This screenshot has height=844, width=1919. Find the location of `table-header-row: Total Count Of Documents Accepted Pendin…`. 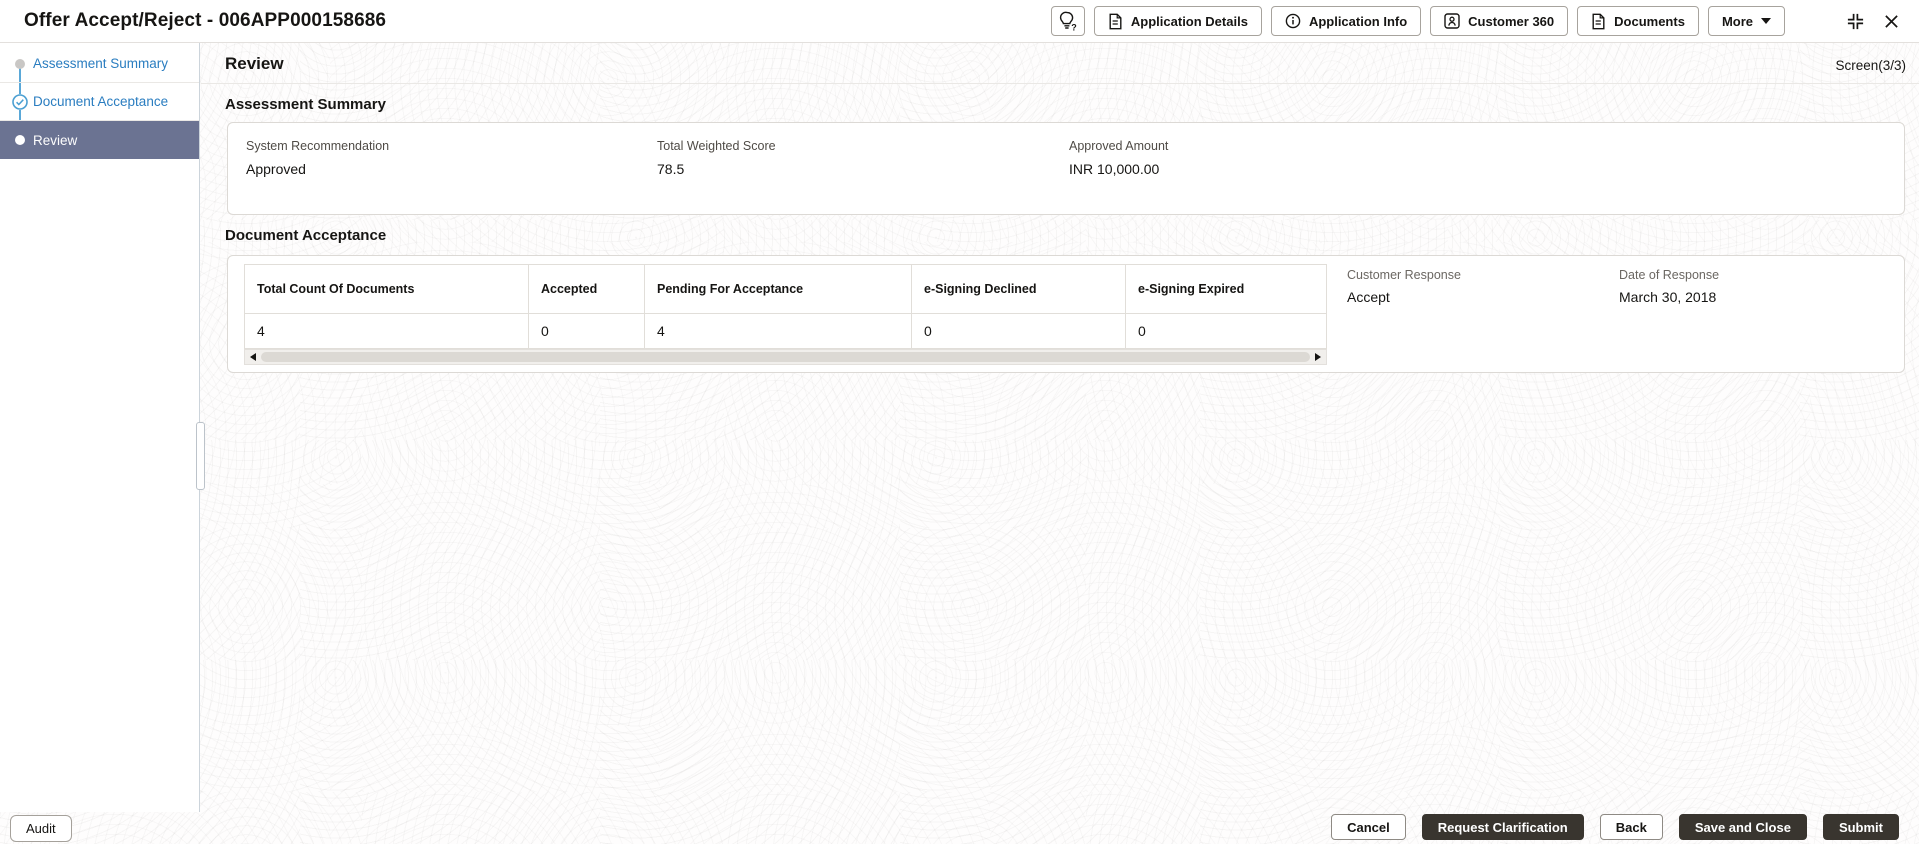

table-header-row: Total Count Of Documents Accepted Pendin… is located at coordinates (785, 289).